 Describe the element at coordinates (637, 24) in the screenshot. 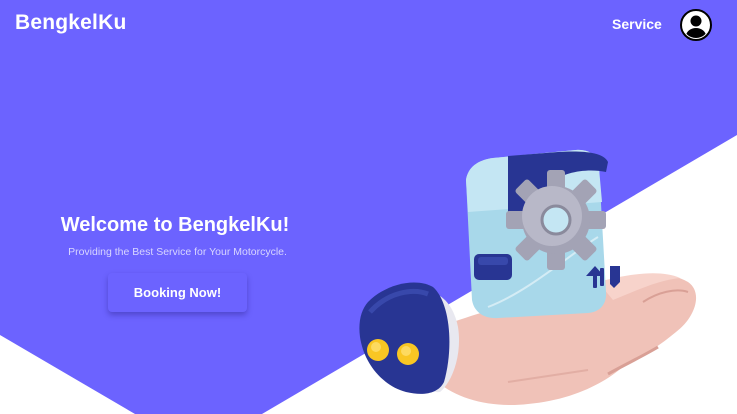

I see `nav-link-service: Service` at that location.